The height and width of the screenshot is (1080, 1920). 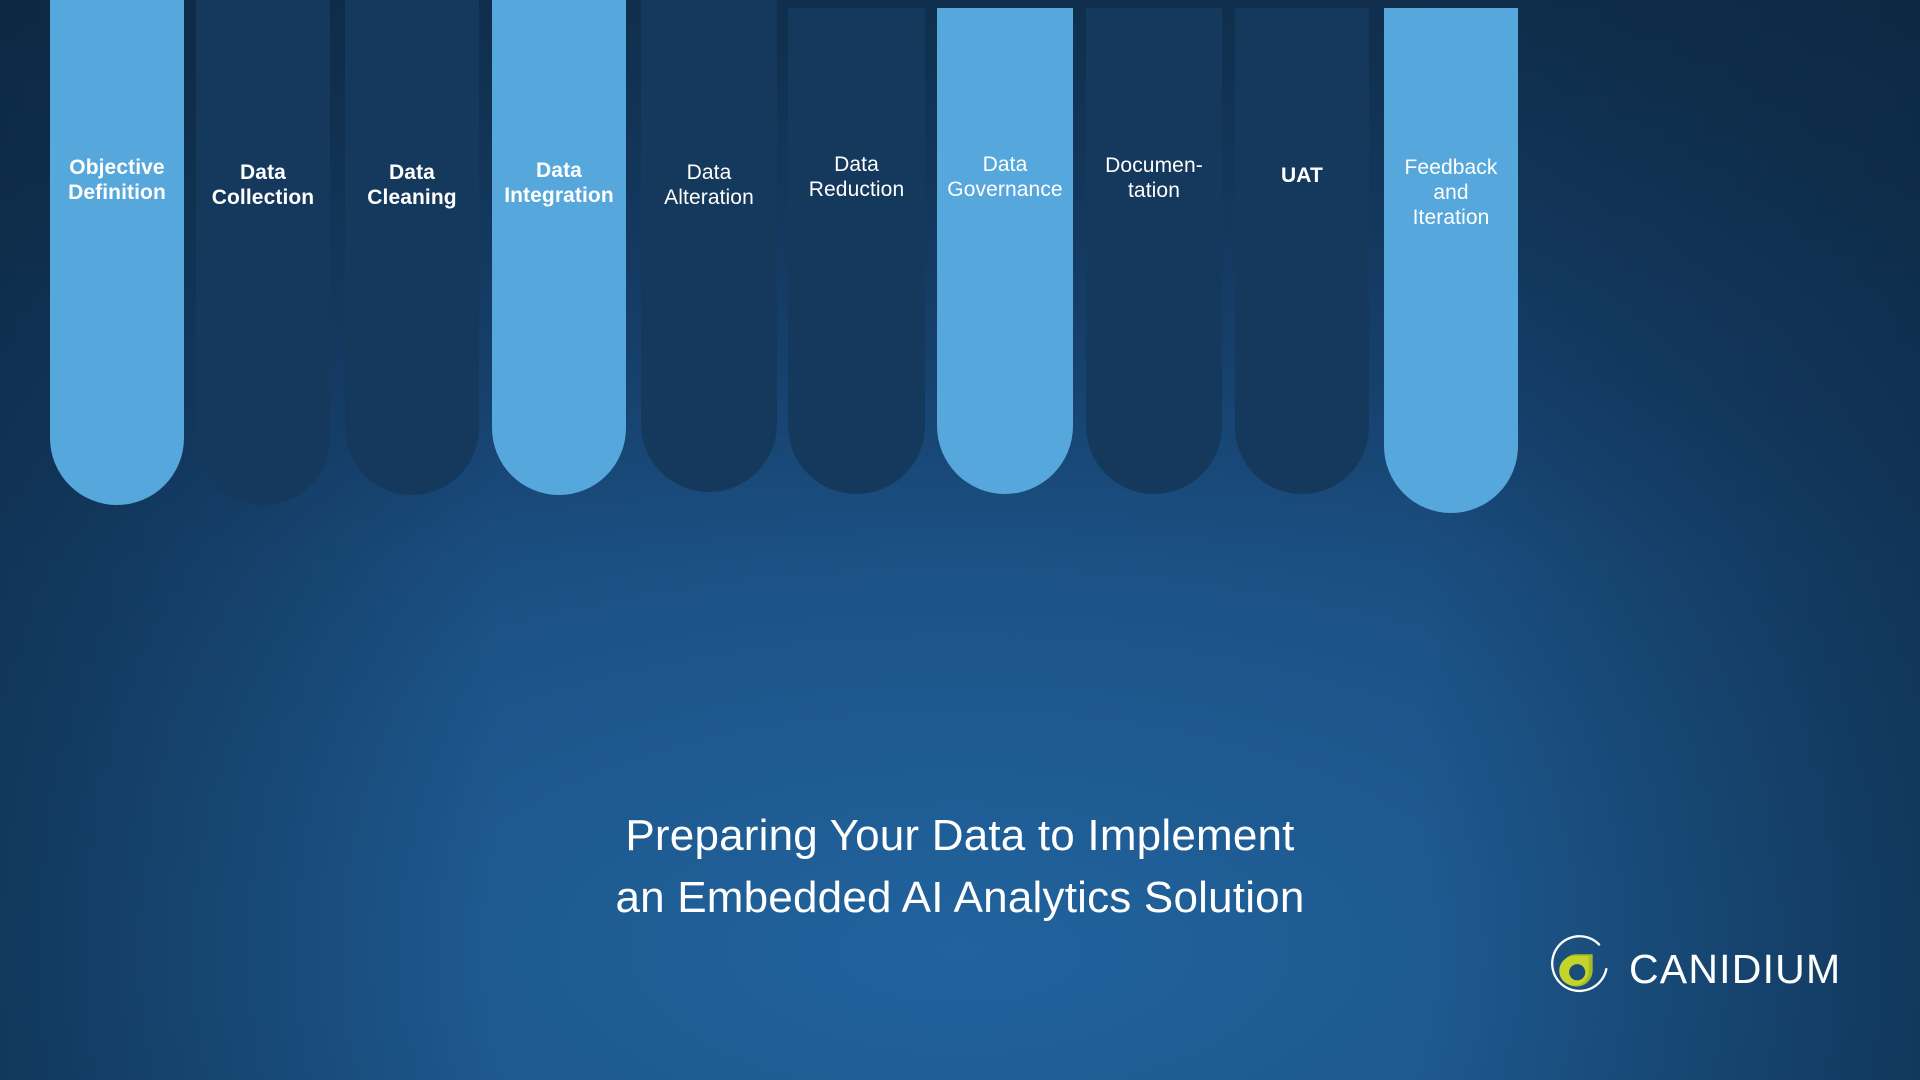 What do you see at coordinates (1579, 964) in the screenshot?
I see `canidium-droplet-ring-icon` at bounding box center [1579, 964].